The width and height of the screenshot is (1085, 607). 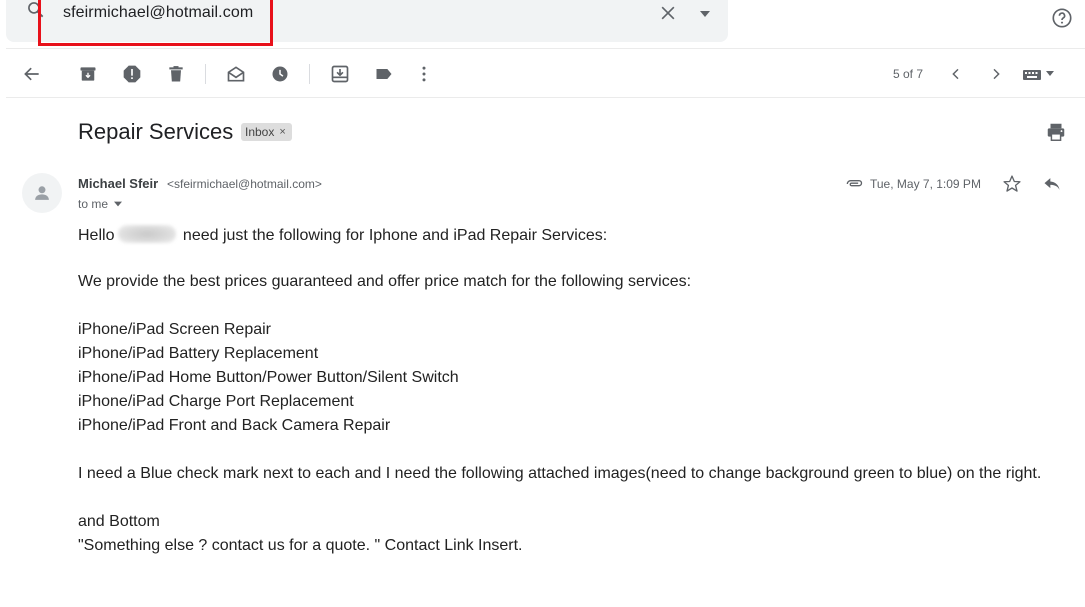 What do you see at coordinates (93, 204) in the screenshot?
I see `recipient-label: to me` at bounding box center [93, 204].